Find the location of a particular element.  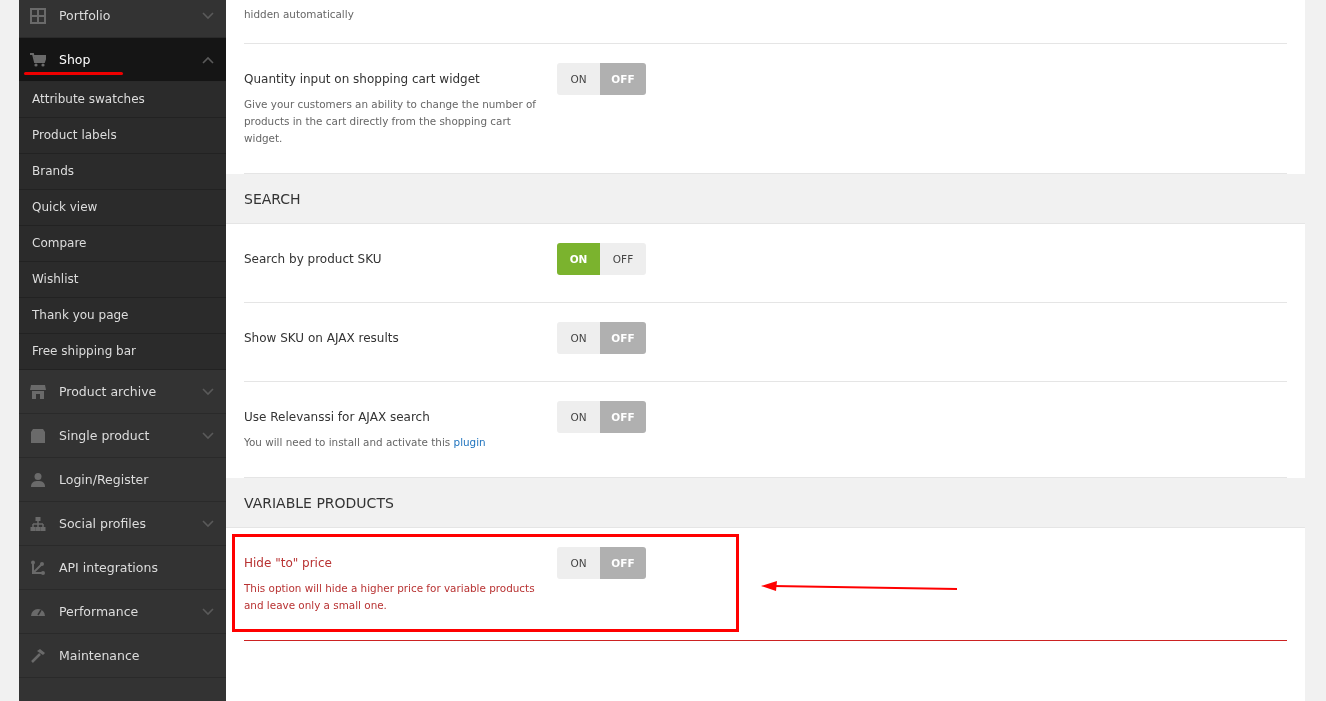

plugin-link: plugin is located at coordinates (469, 442).